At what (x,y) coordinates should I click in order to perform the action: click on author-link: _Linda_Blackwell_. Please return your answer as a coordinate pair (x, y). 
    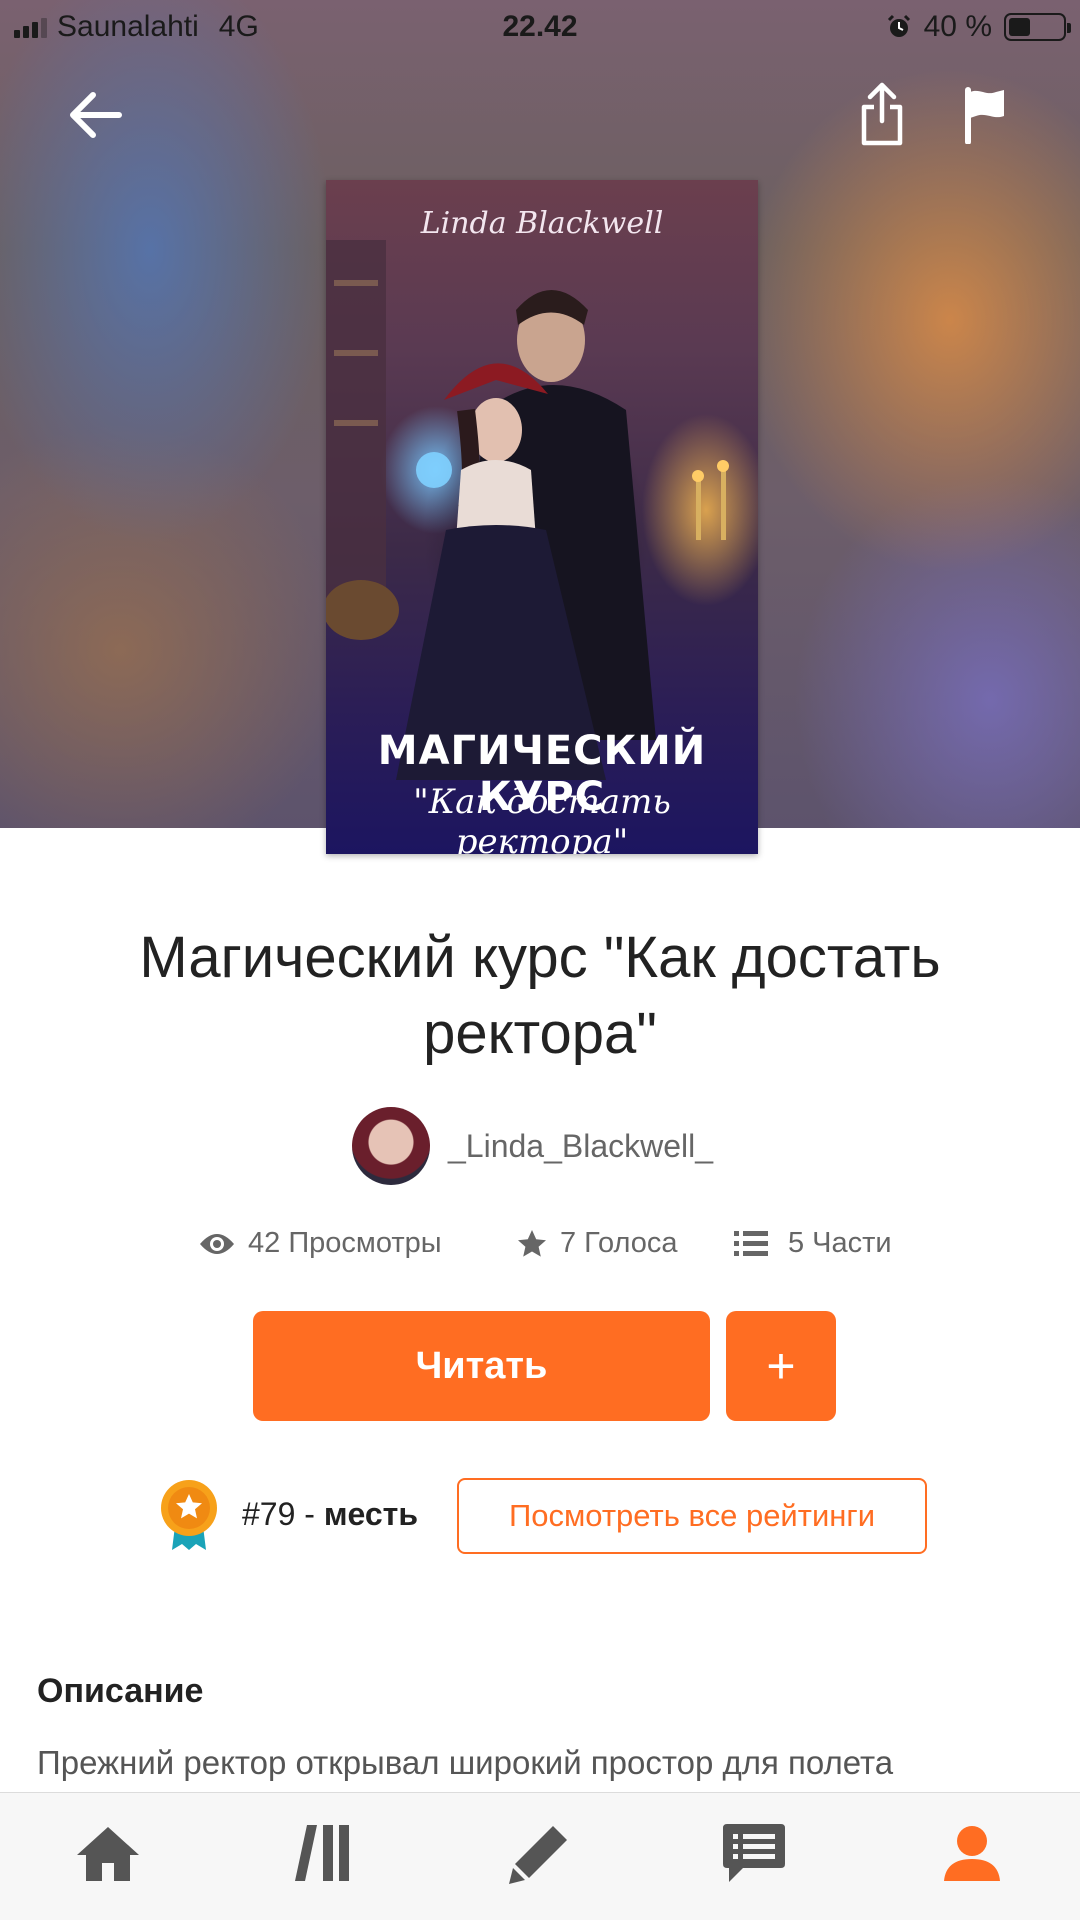
    Looking at the image, I should click on (532, 1146).